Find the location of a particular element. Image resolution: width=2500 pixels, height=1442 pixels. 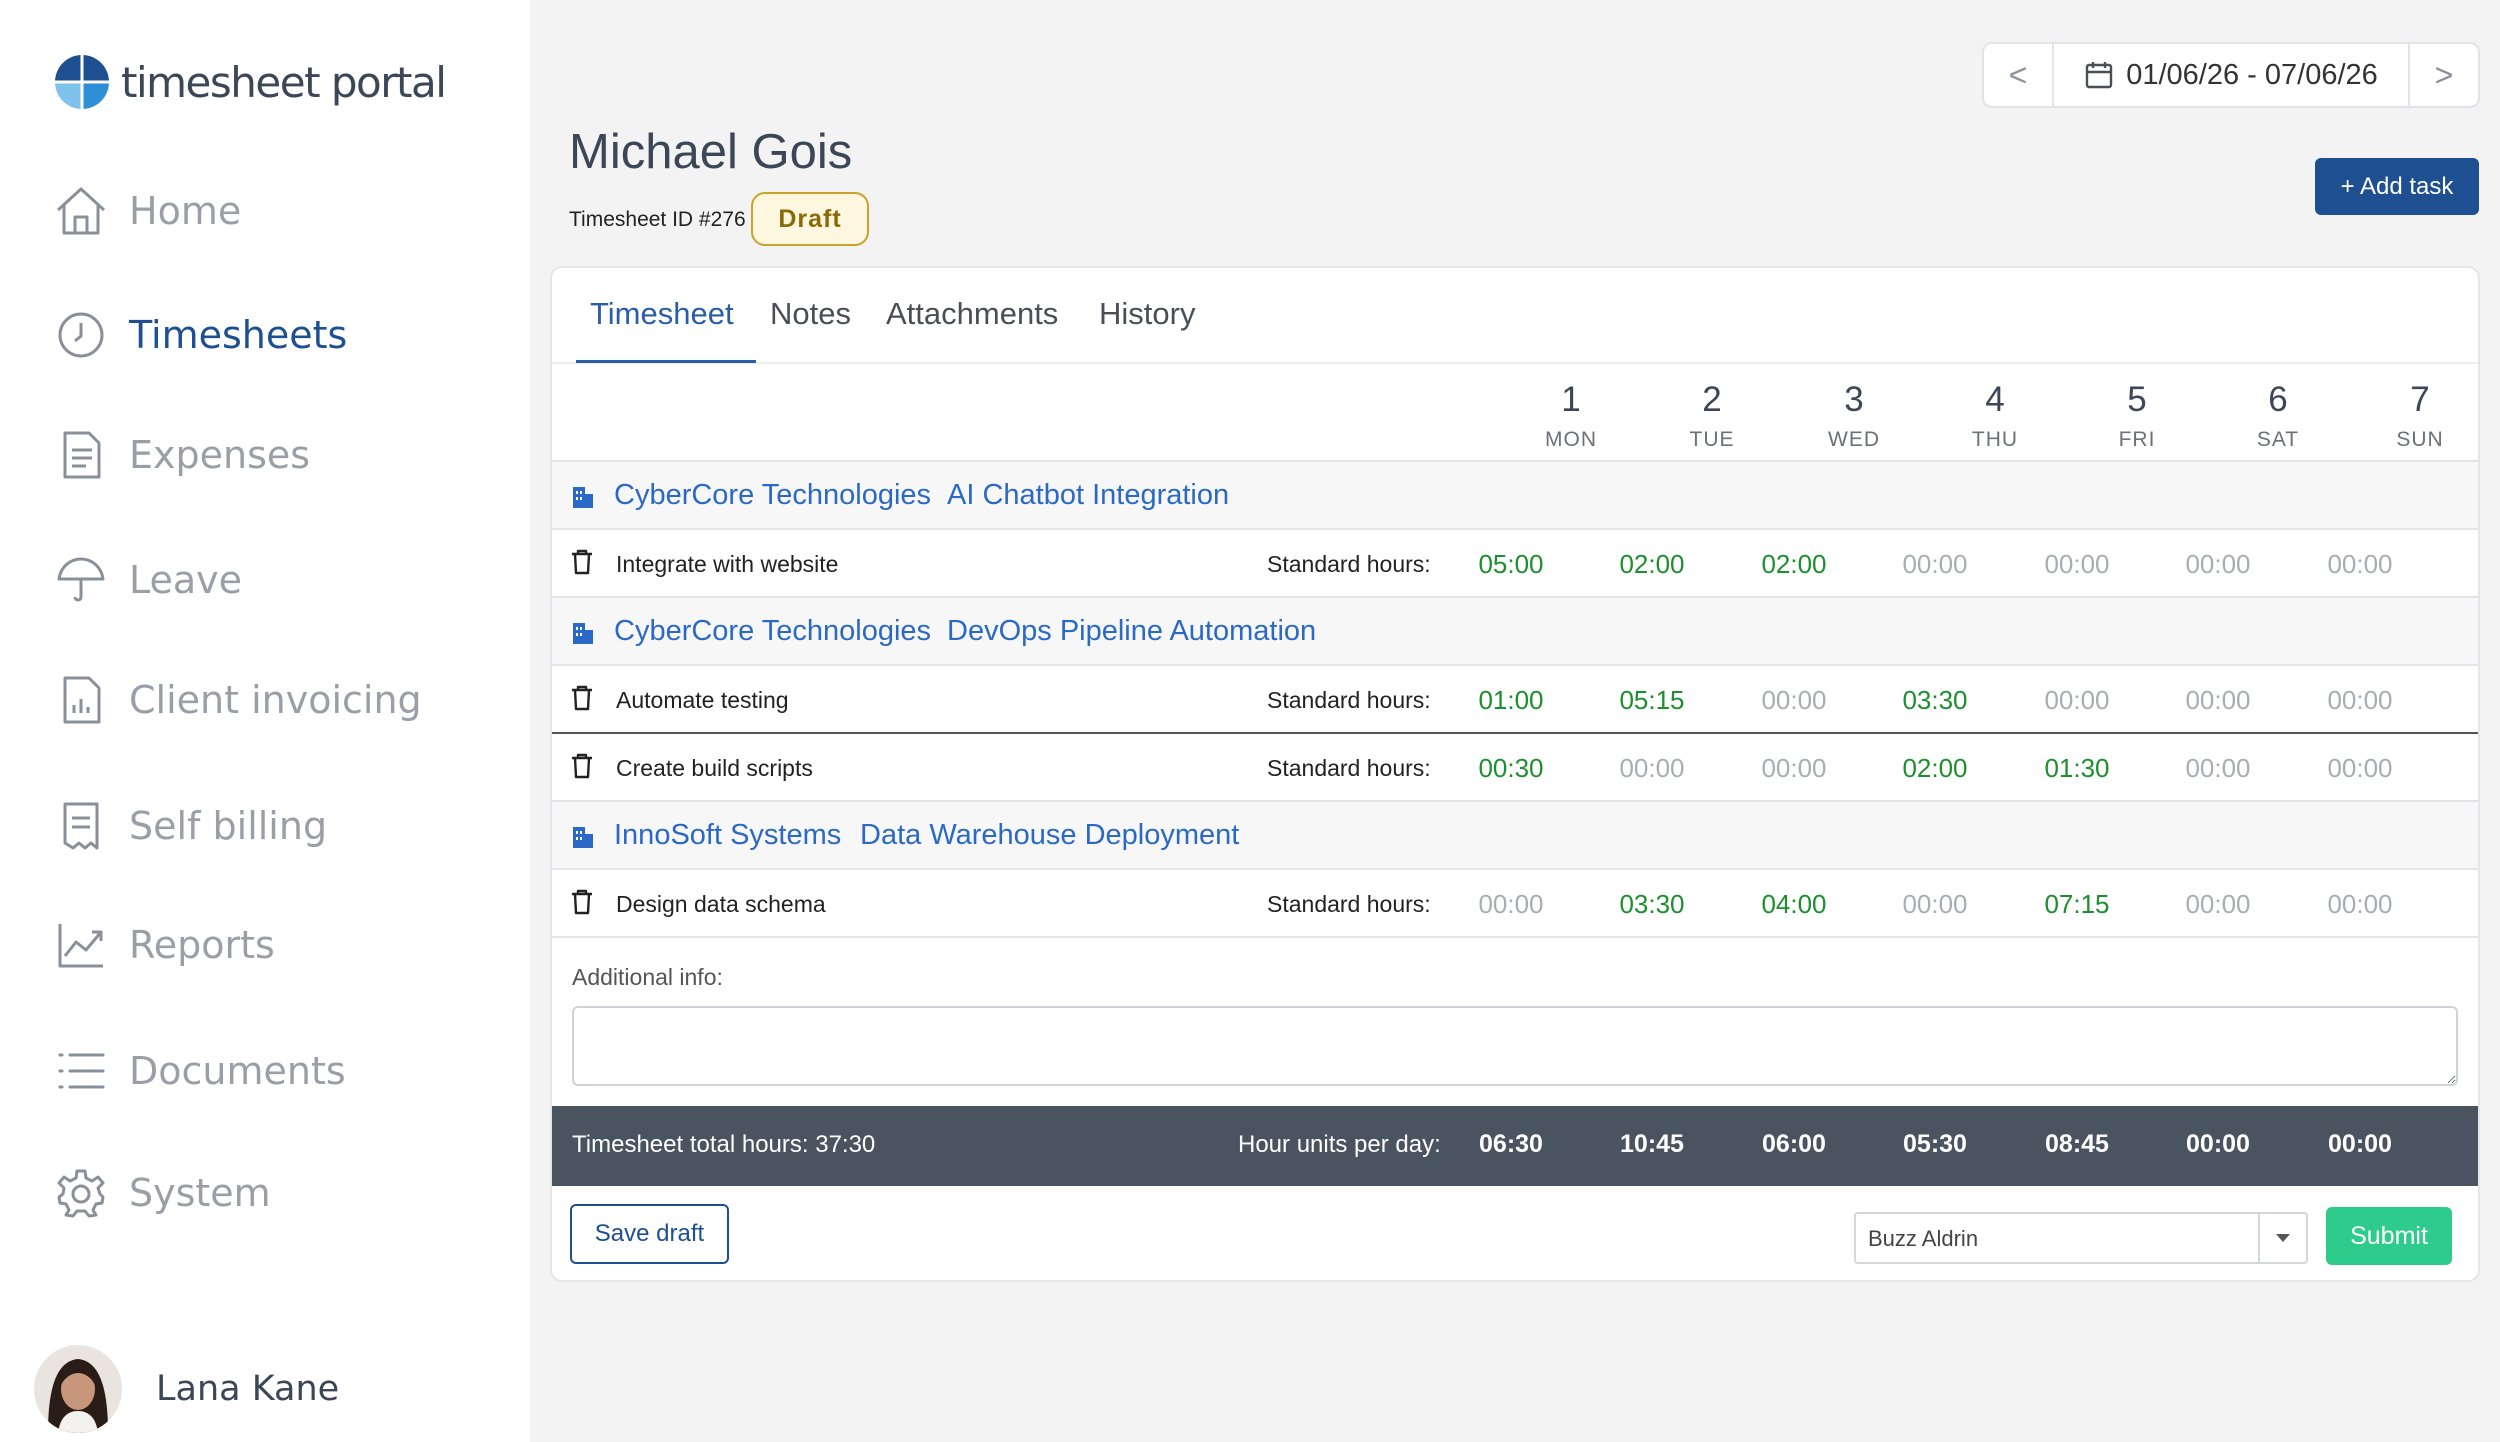

sidebar-item-leave: Leave is located at coordinates (147, 580).